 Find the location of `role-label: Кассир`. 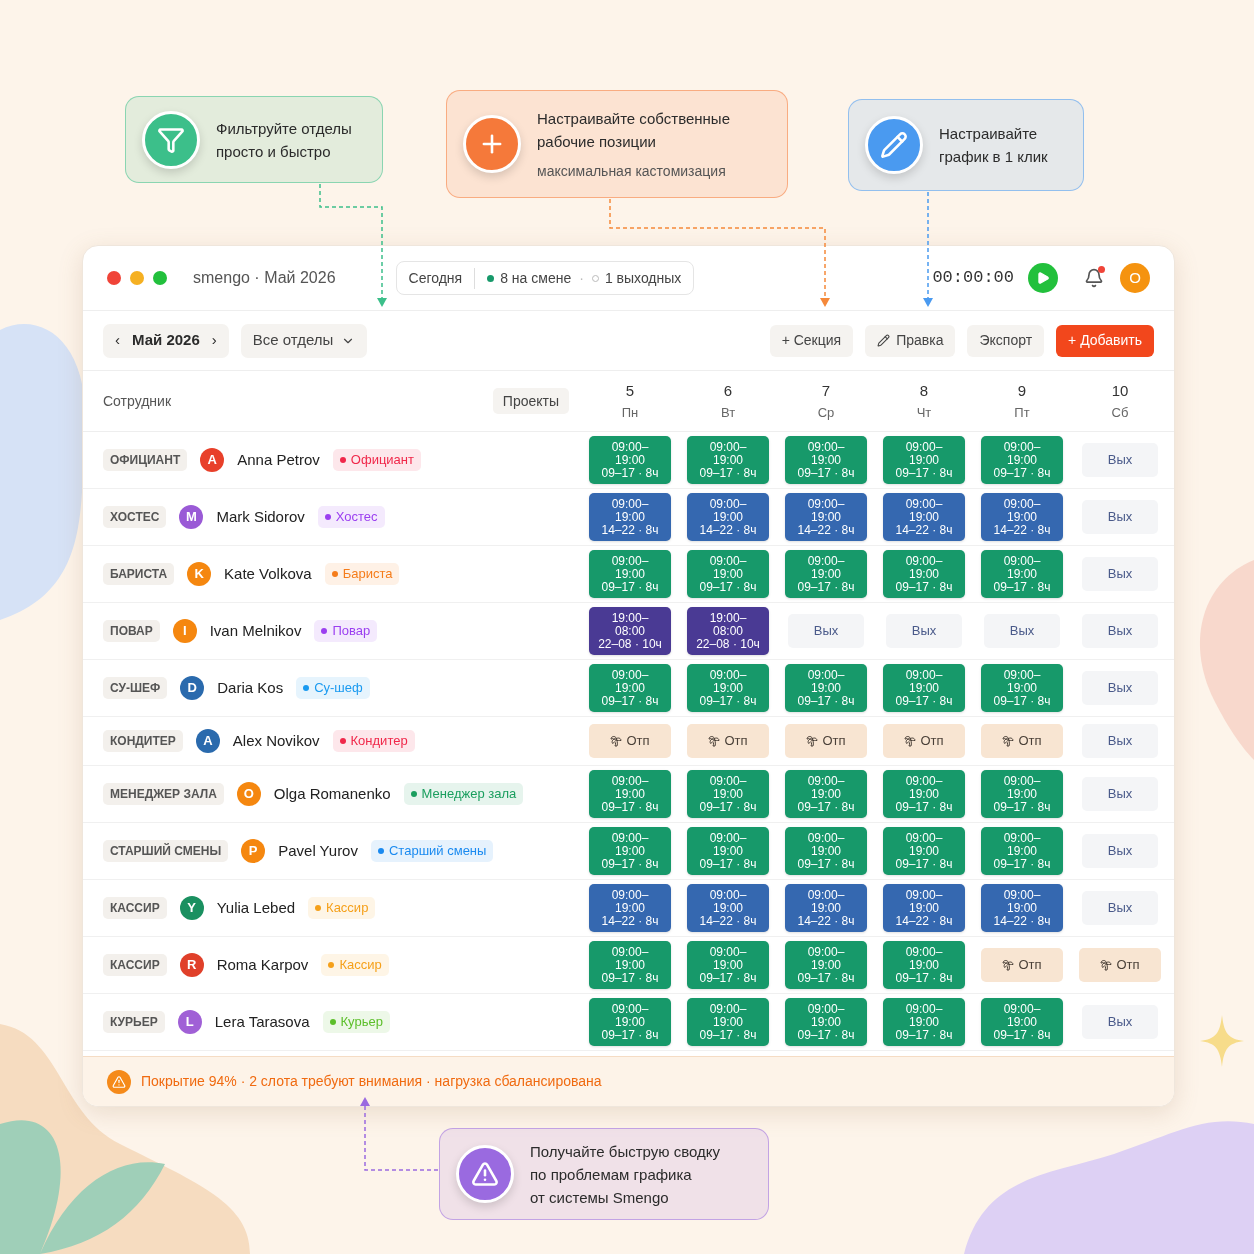

role-label: Кассир is located at coordinates (347, 908).